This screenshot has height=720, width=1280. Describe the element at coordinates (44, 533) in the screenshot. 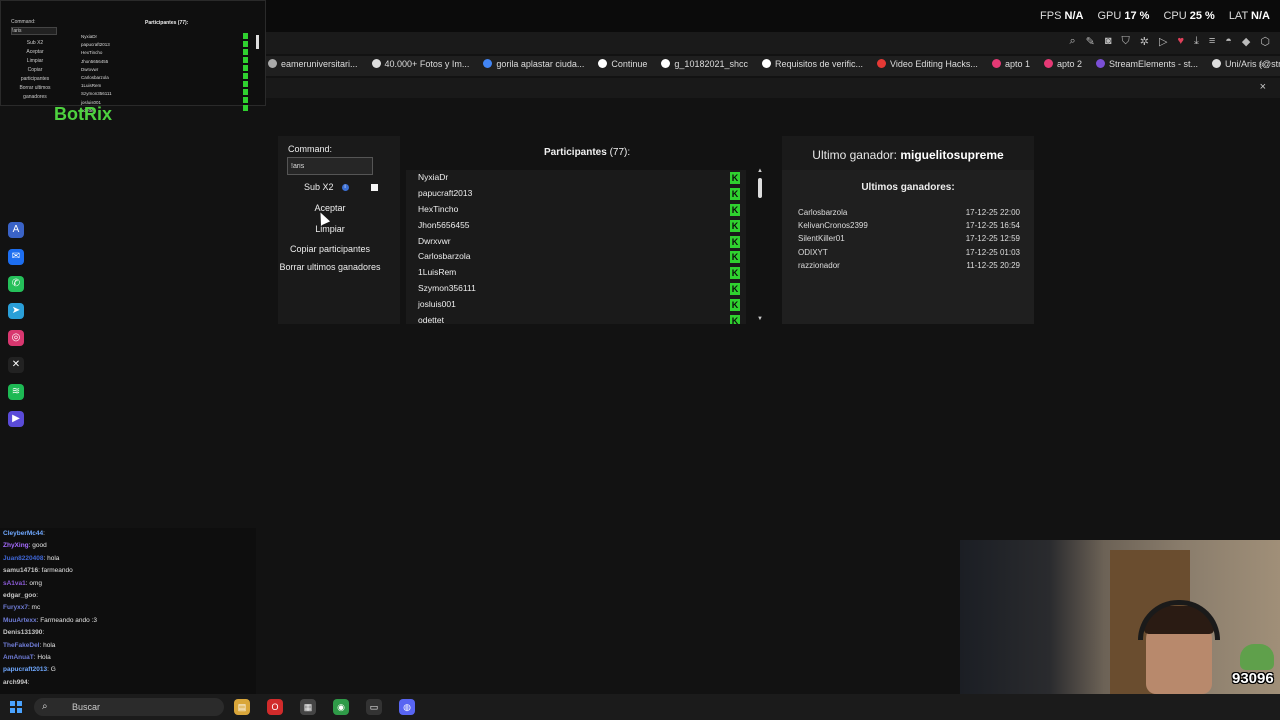

I see `chat-text: :` at that location.